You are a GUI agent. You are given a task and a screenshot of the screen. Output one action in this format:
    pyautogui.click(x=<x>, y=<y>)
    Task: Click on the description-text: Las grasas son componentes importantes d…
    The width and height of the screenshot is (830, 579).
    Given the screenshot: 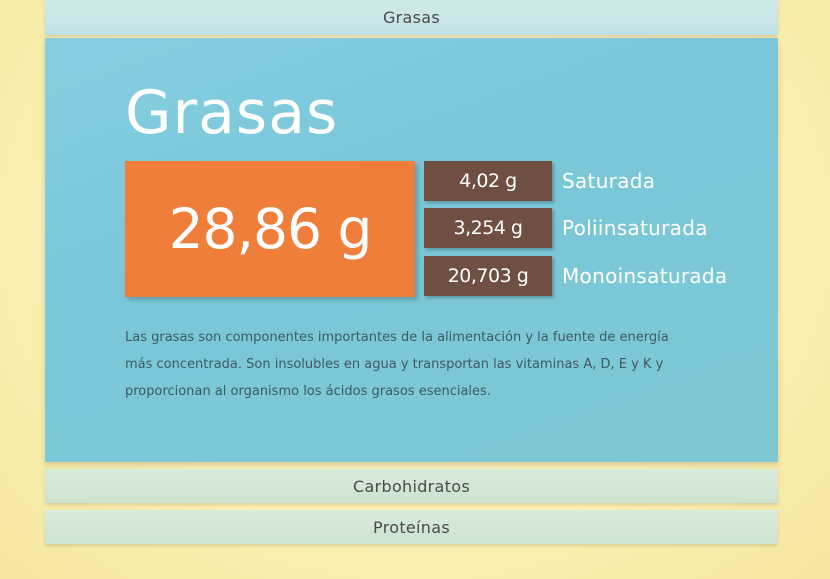 What is the action you would take?
    pyautogui.click(x=397, y=364)
    